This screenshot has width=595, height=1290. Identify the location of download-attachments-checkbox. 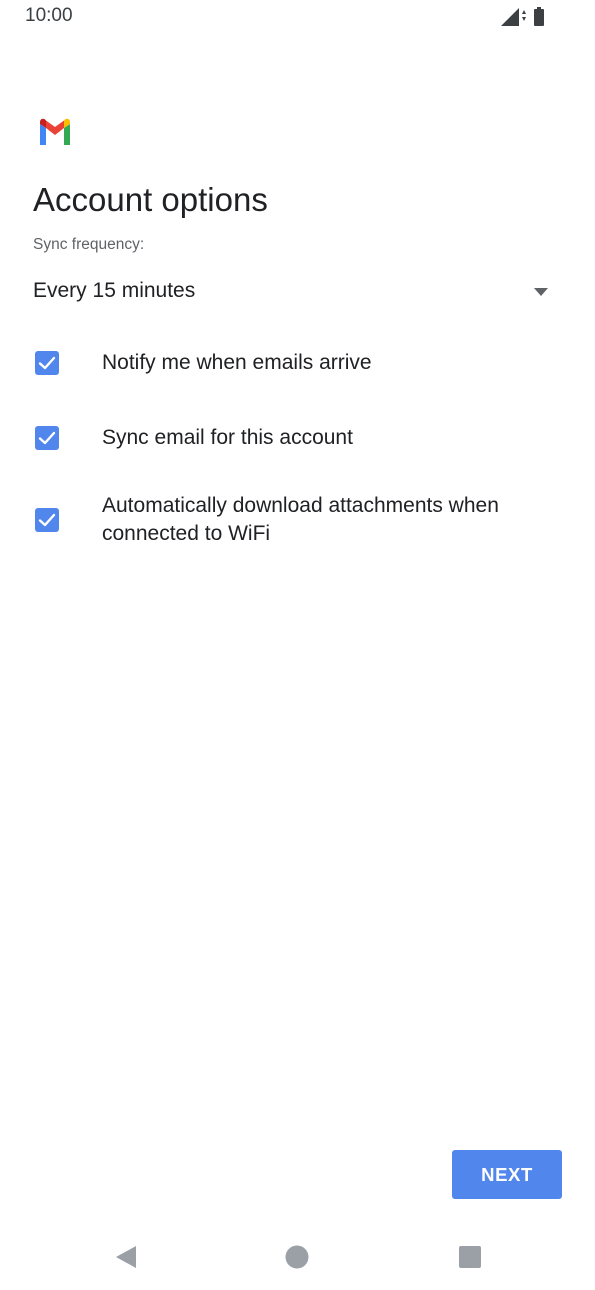
(47, 520).